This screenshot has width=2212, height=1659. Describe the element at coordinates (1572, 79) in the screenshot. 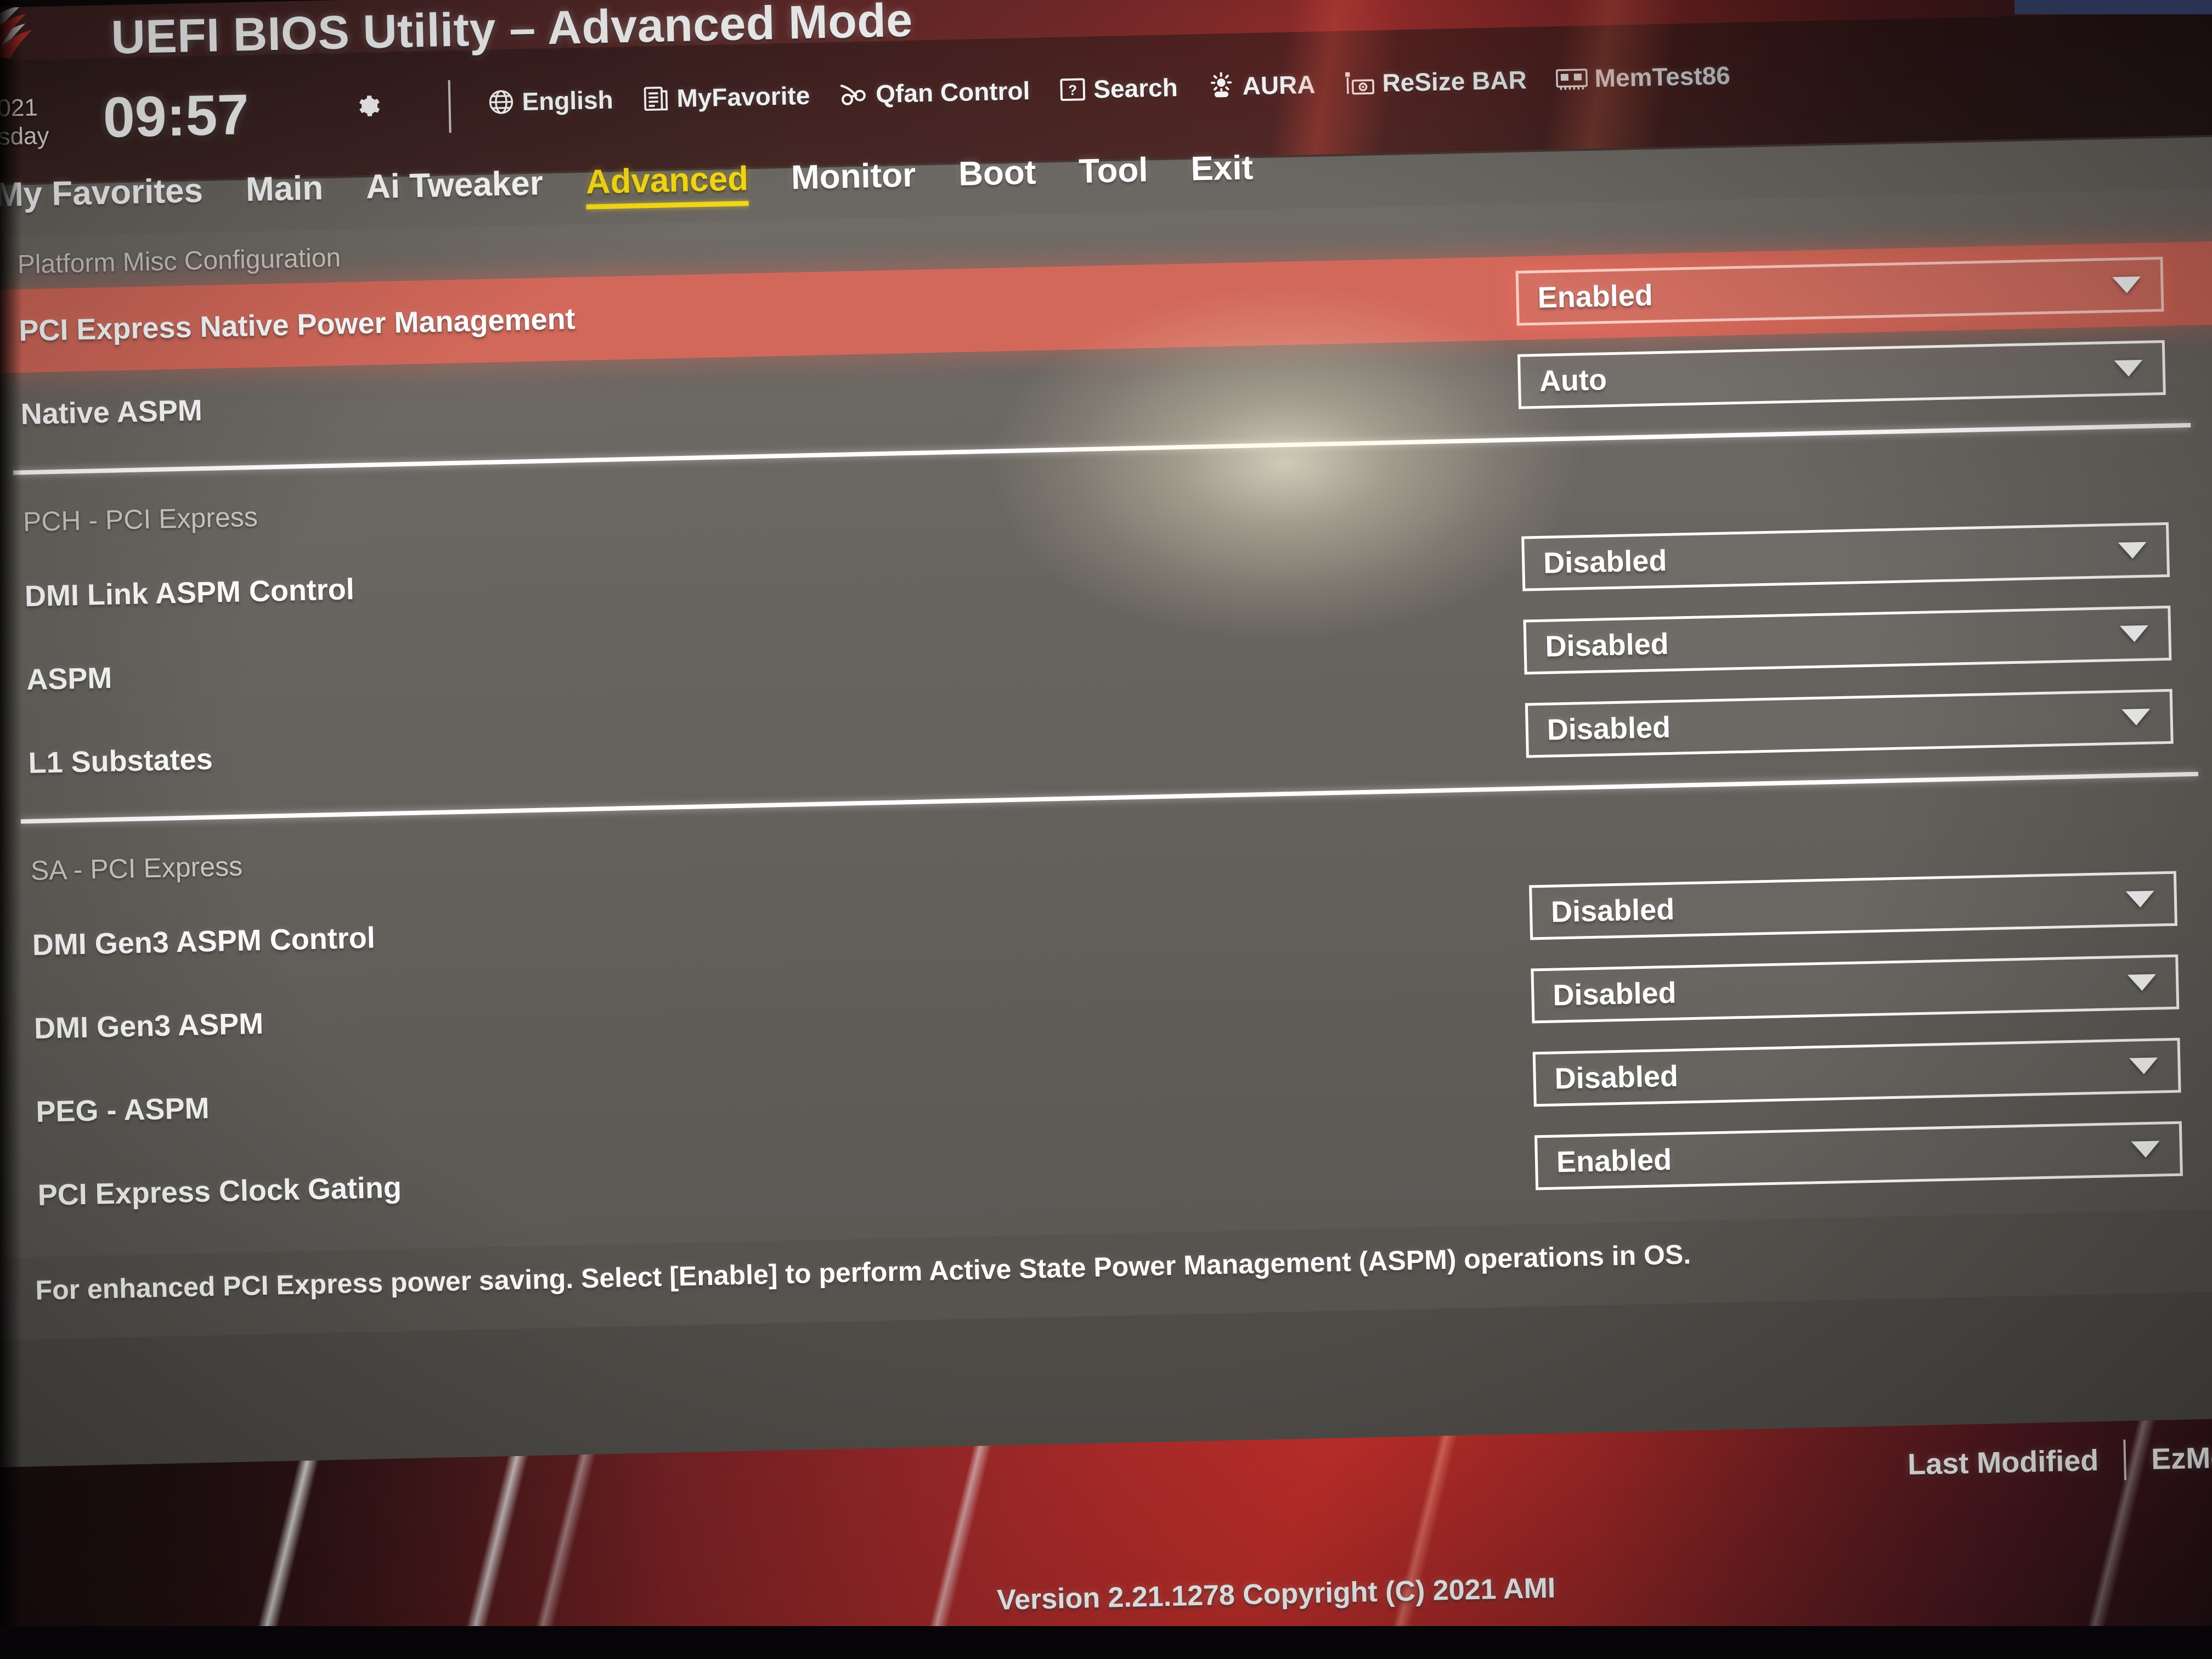

I see `memory-icon` at that location.